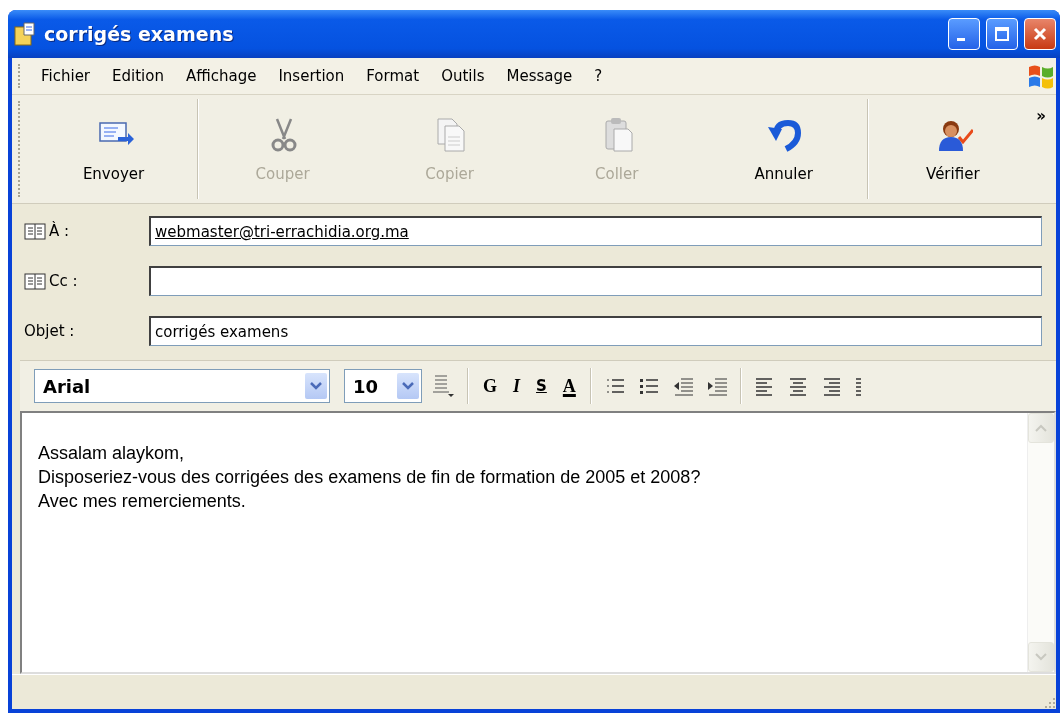  I want to click on menu-item: Edition, so click(138, 76).